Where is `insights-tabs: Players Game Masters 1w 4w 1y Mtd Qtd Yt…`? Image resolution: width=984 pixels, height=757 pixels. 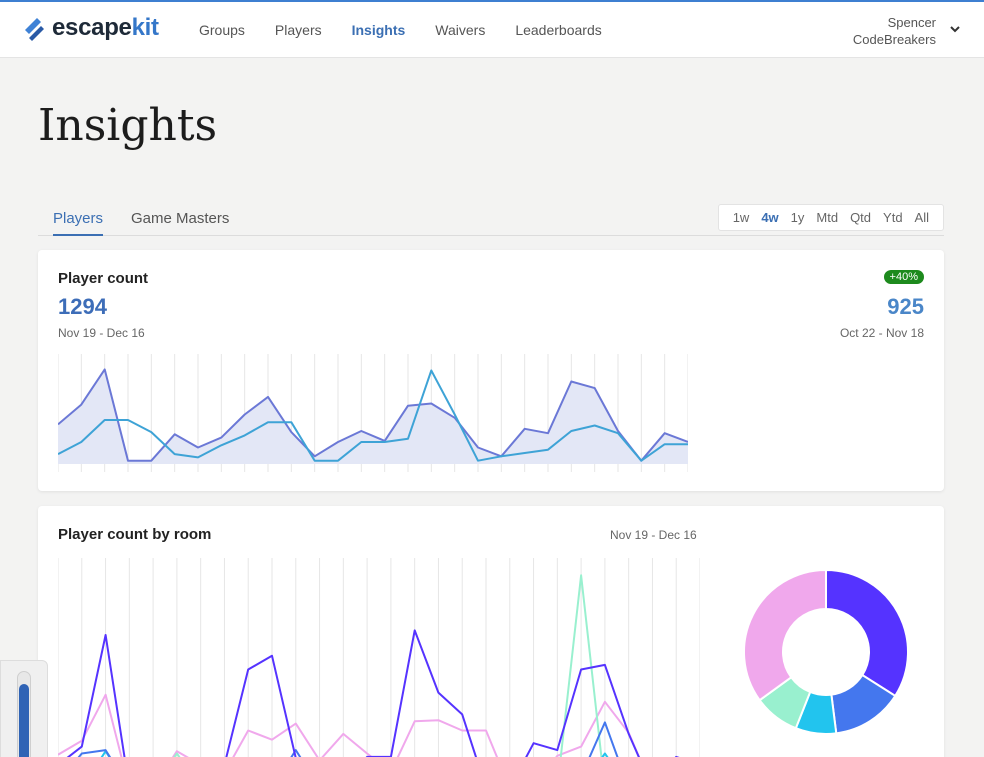
insights-tabs: Players Game Masters 1w 4w 1y Mtd Qtd Yt… is located at coordinates (491, 218).